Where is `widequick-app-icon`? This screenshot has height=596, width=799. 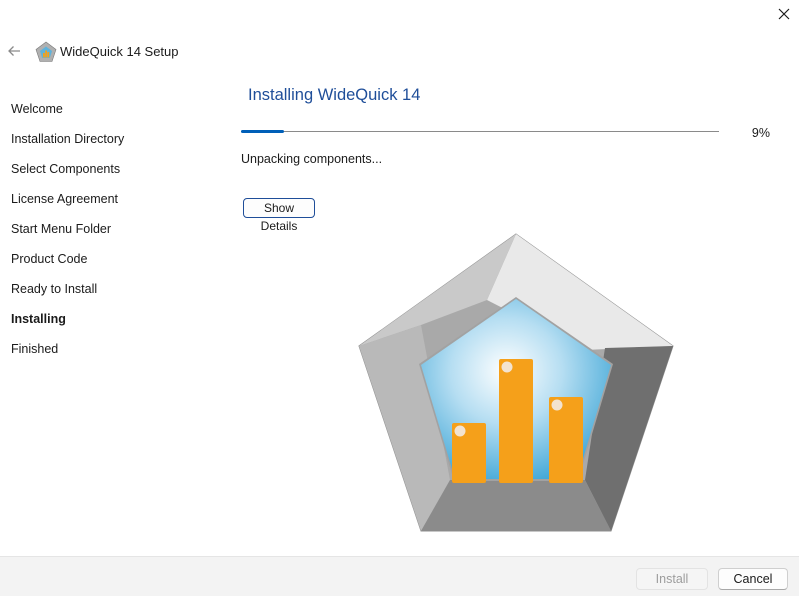 widequick-app-icon is located at coordinates (46, 51).